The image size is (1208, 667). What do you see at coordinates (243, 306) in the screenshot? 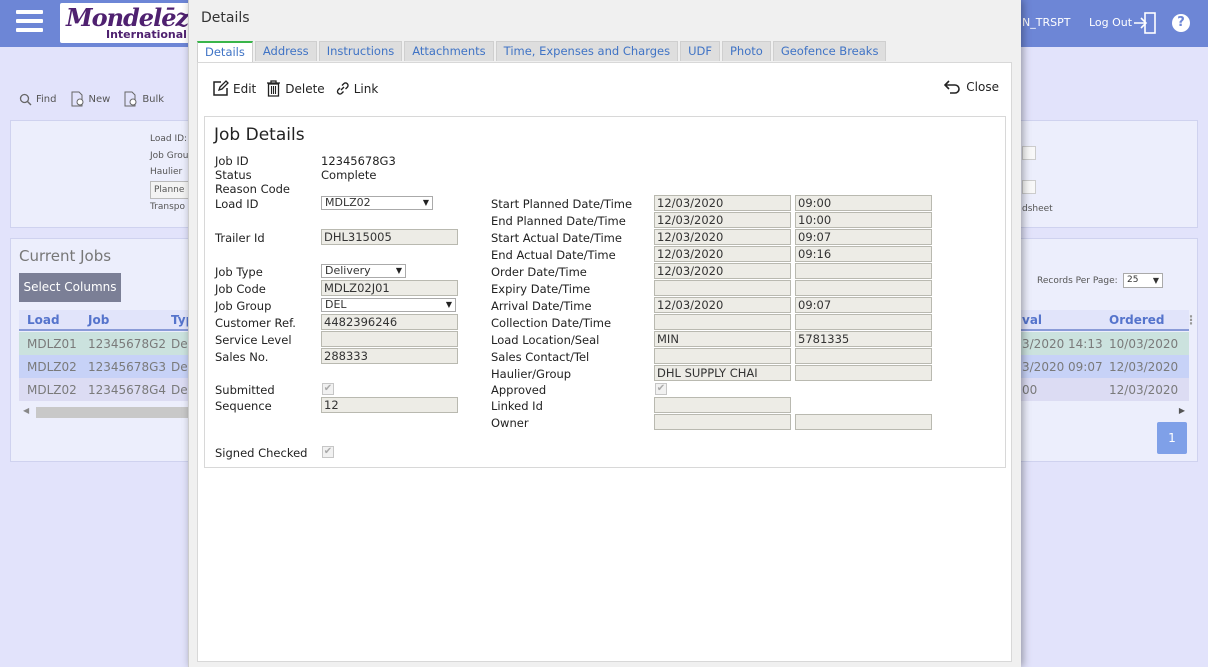
I see `job-group-label: Job Group` at bounding box center [243, 306].